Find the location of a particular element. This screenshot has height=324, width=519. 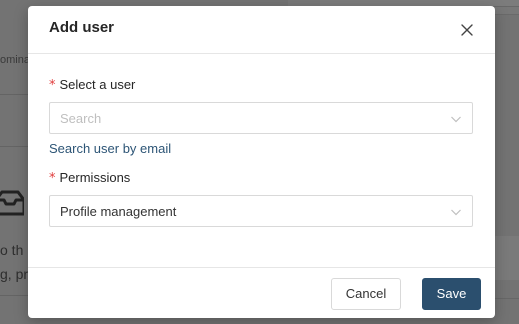

background-text: g, pr is located at coordinates (14, 274).